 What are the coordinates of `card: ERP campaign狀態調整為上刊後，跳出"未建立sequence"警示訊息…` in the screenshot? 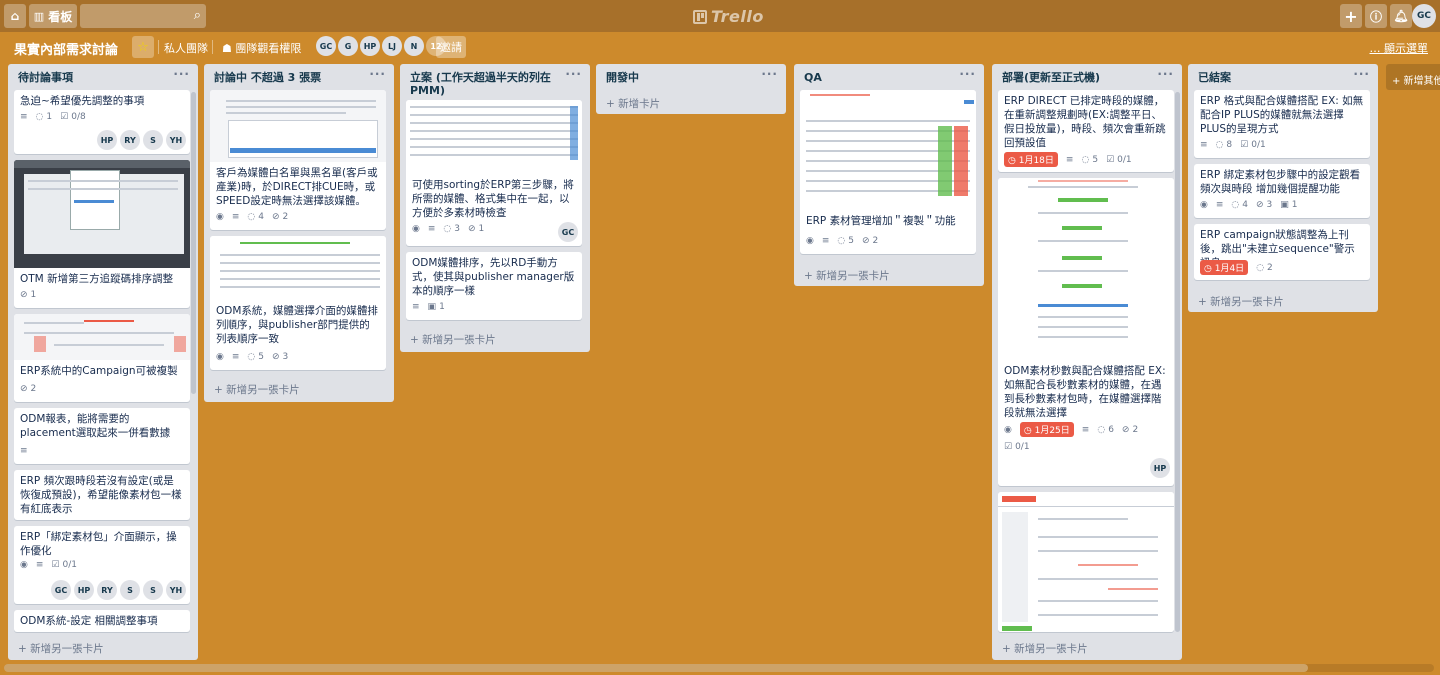 It's located at (1282, 252).